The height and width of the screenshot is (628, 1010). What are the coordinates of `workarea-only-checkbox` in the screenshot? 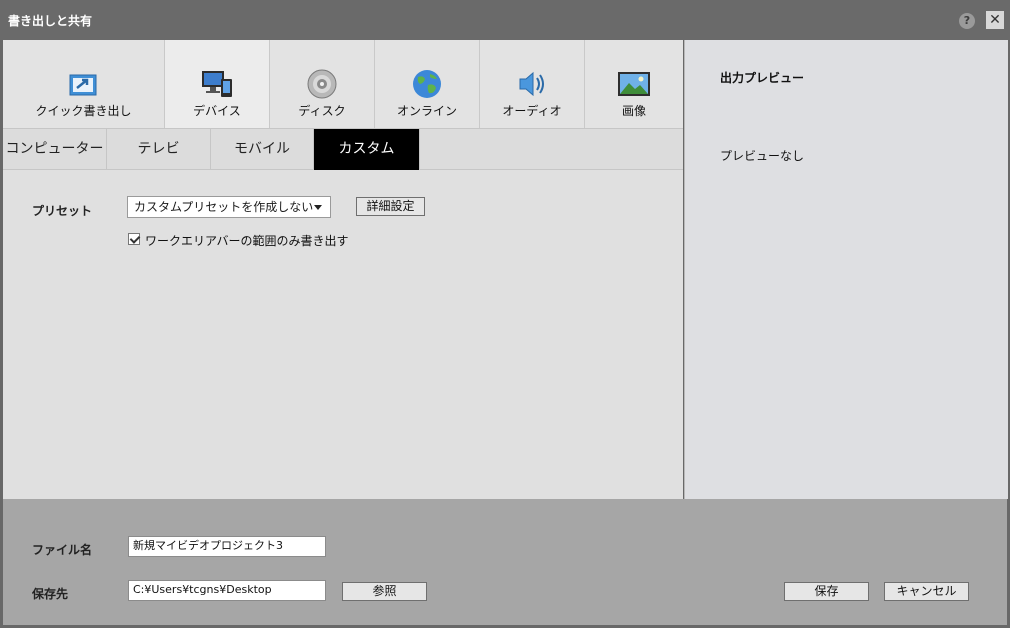 It's located at (134, 239).